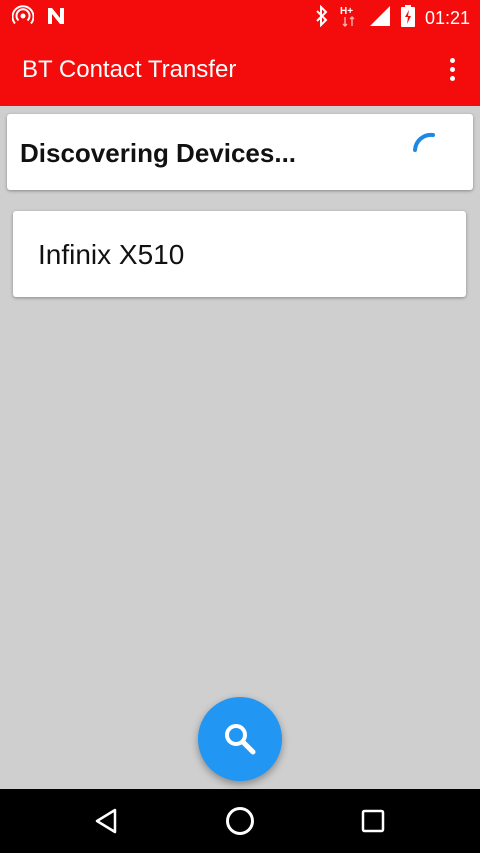 The height and width of the screenshot is (853, 480). I want to click on home-button, so click(240, 821).